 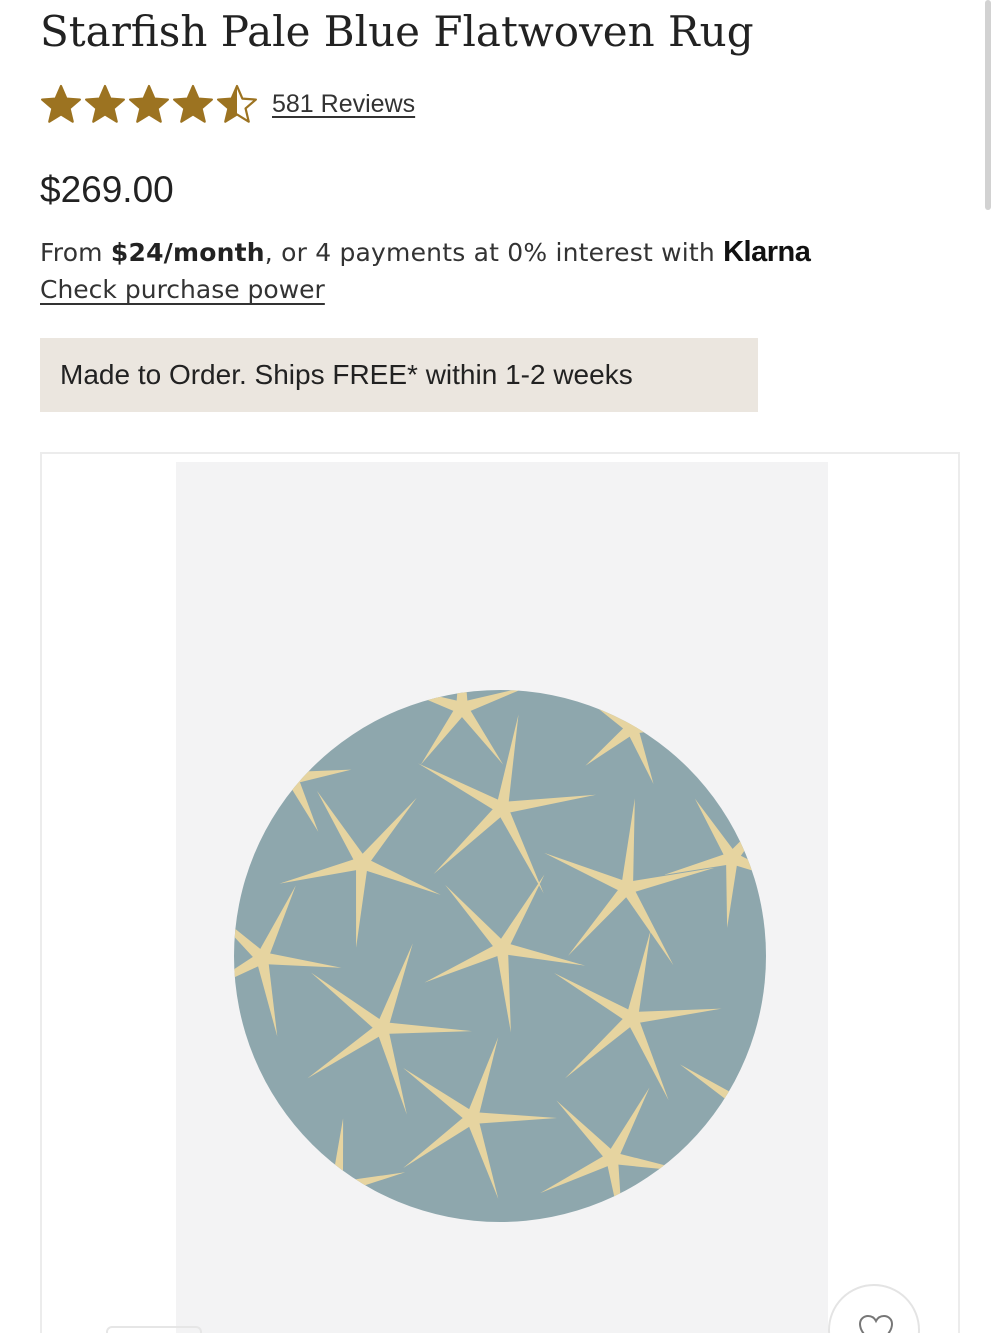 I want to click on klarna-middle-text: , or 4 payments at 0% interest with, so click(x=494, y=252).